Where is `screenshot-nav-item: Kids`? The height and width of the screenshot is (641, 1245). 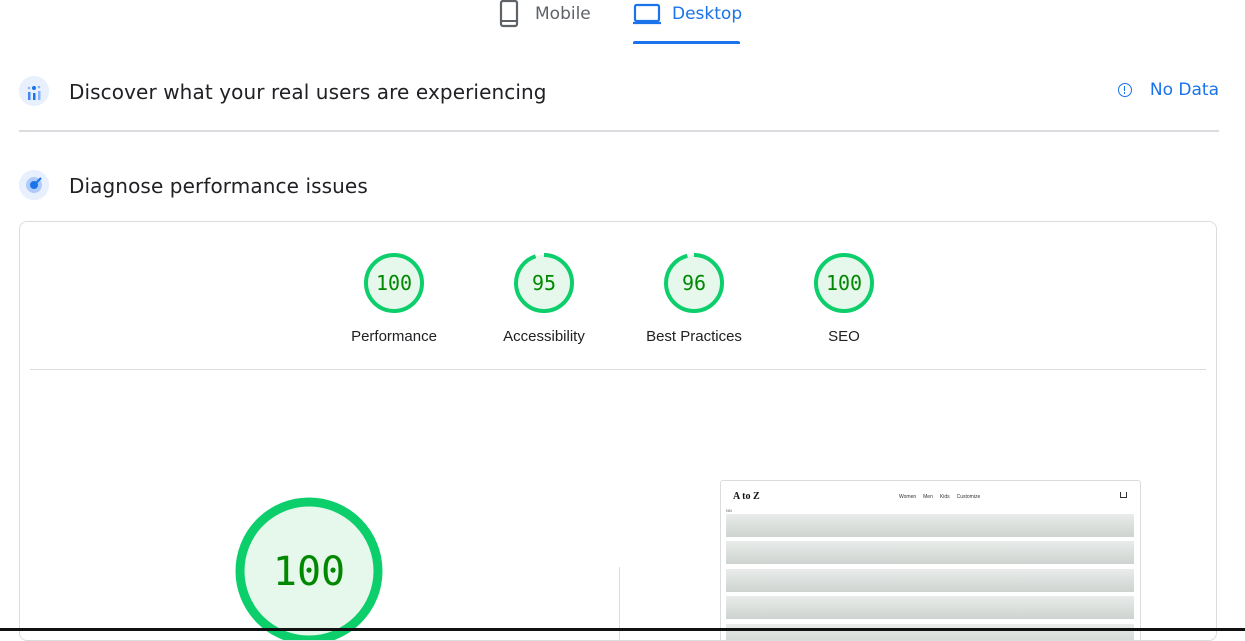
screenshot-nav-item: Kids is located at coordinates (944, 497).